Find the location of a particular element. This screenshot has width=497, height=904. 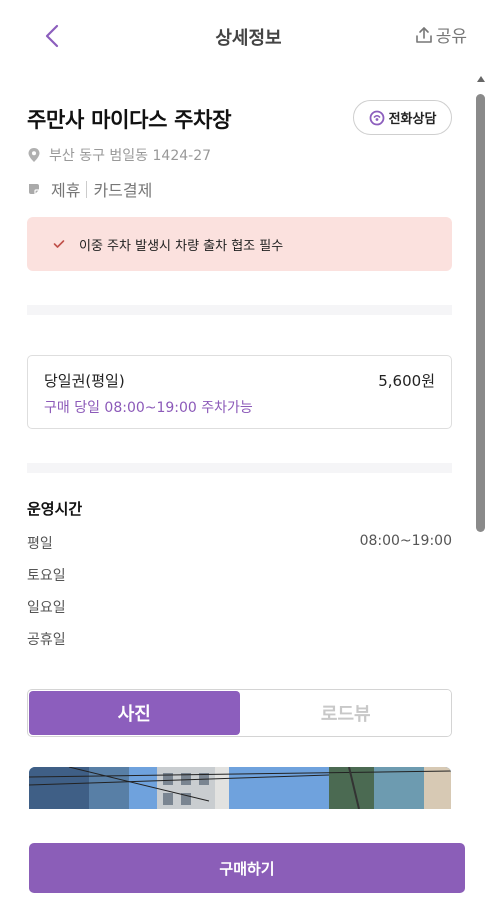

parking-lot-name: 주만사 마이다스 주차장 is located at coordinates (129, 120).